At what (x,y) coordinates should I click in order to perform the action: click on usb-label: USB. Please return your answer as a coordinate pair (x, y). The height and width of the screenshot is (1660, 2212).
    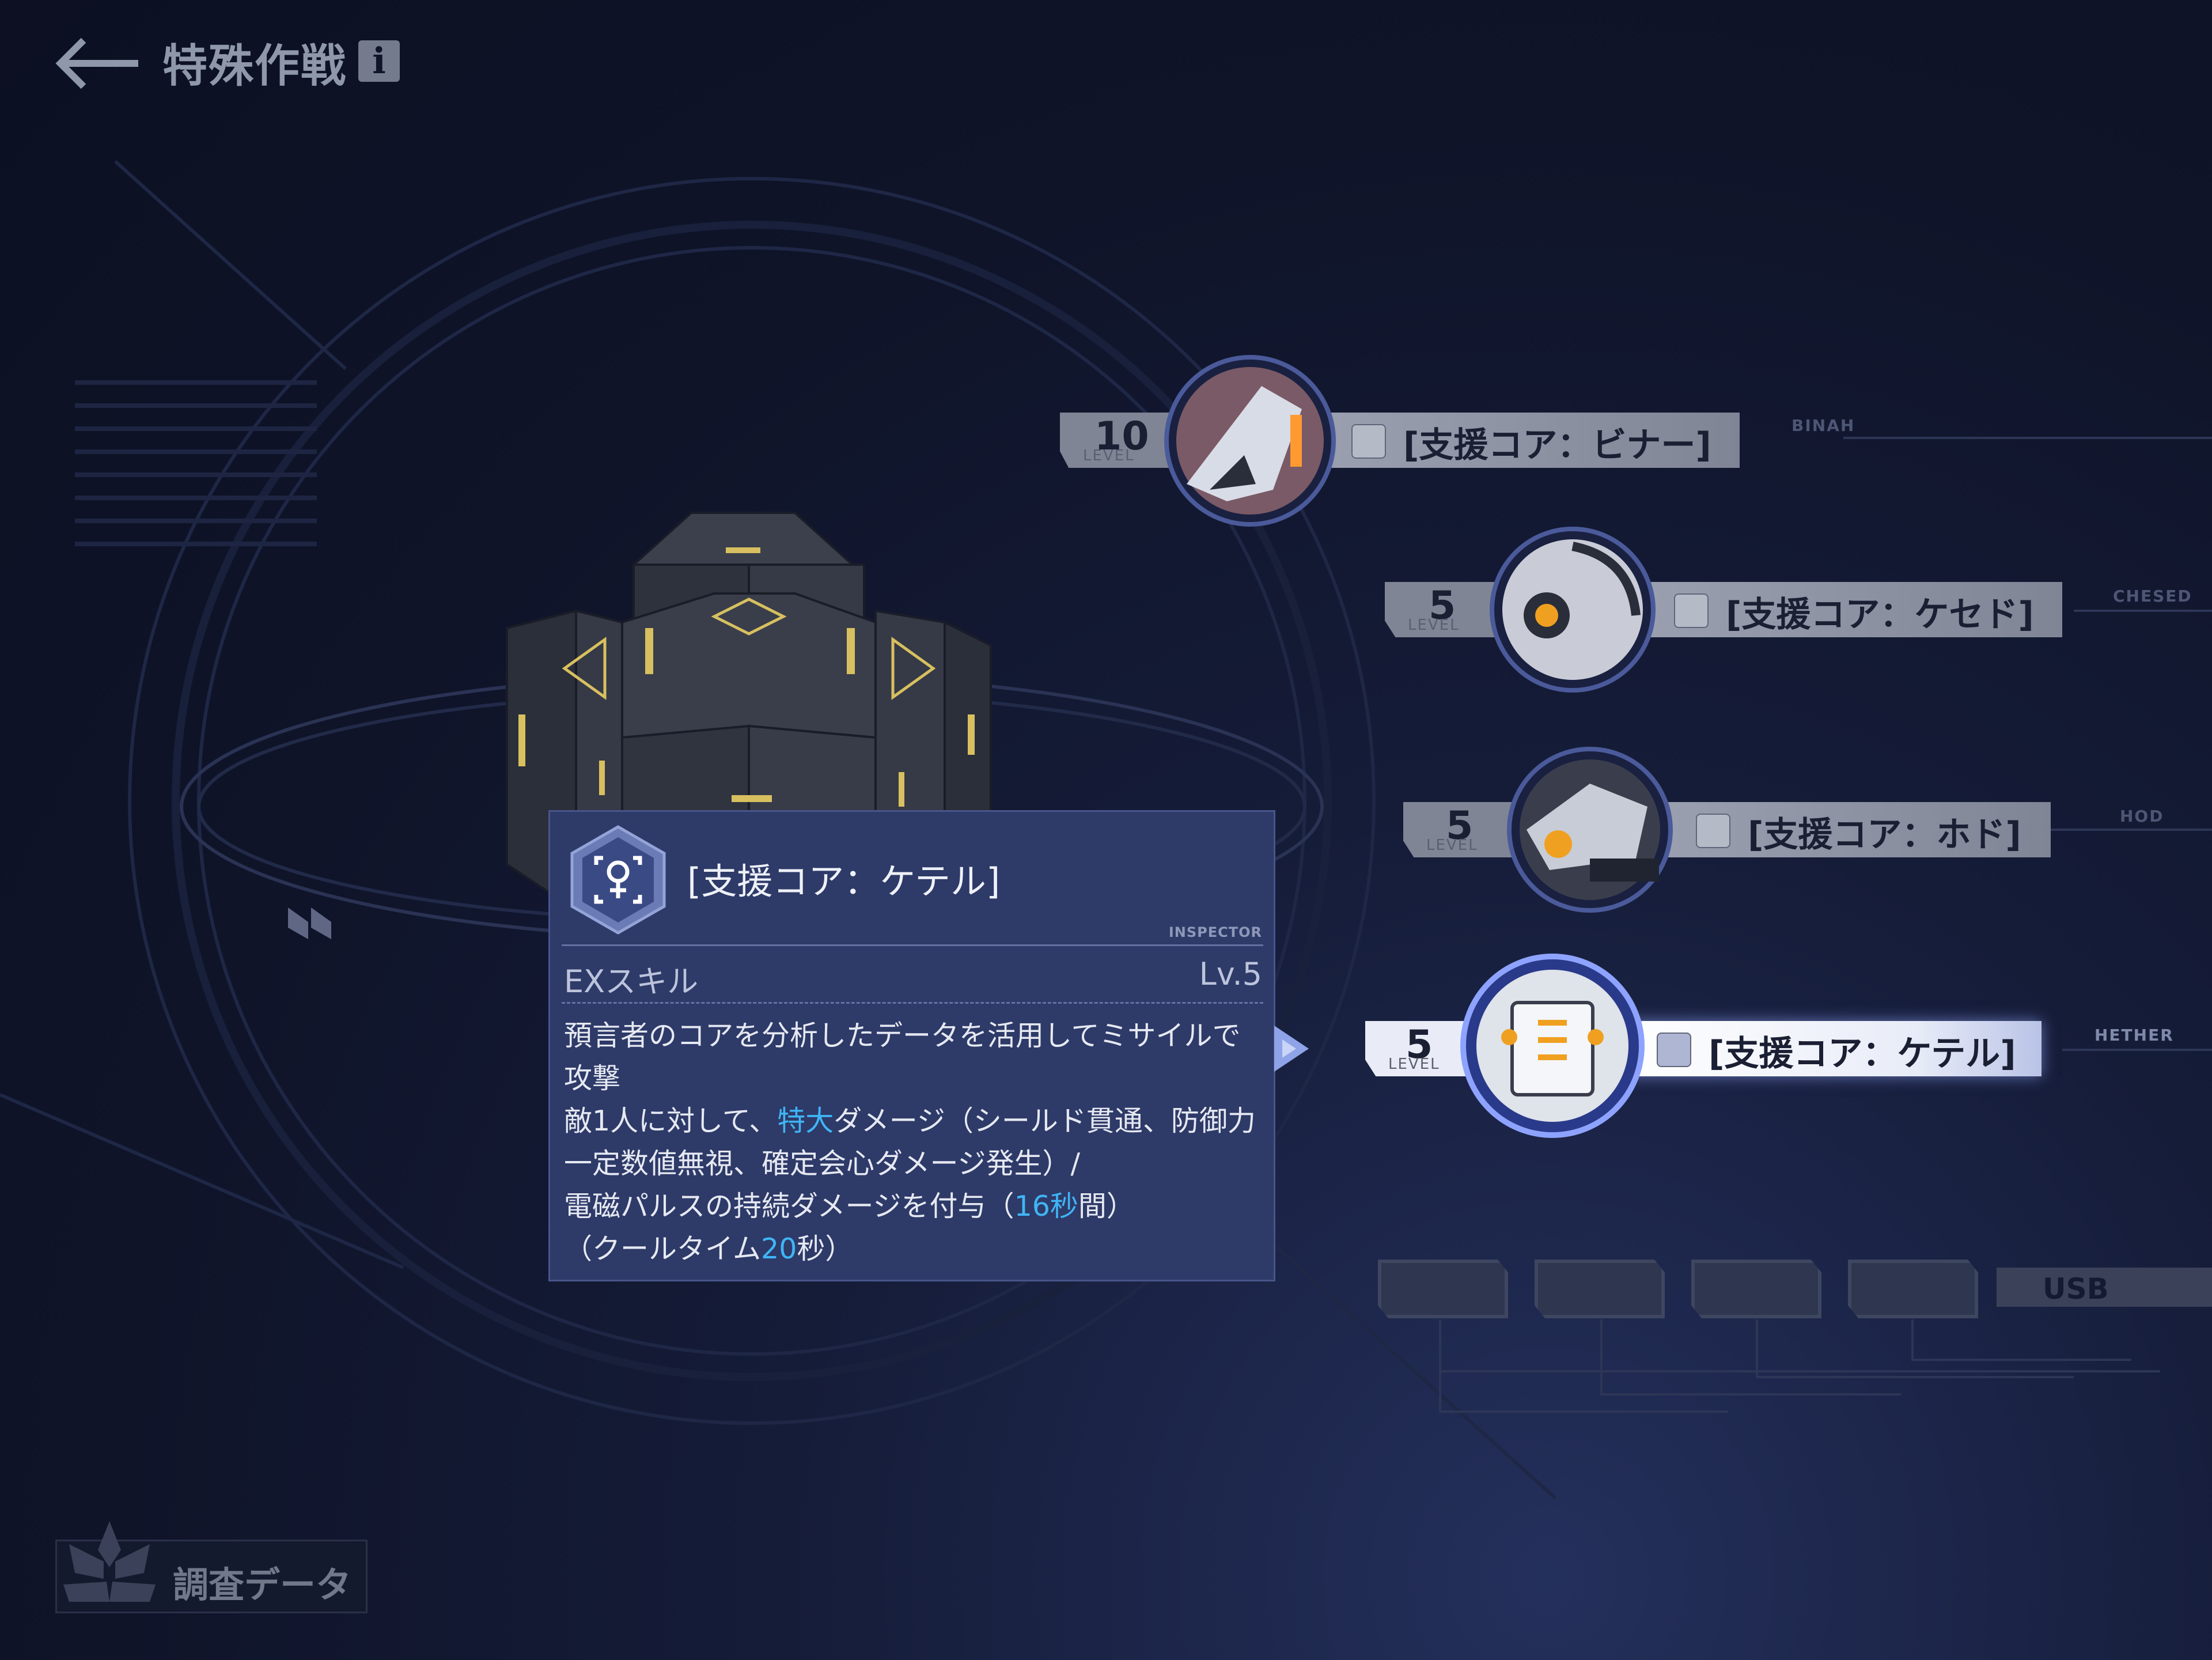
    Looking at the image, I should click on (2076, 1289).